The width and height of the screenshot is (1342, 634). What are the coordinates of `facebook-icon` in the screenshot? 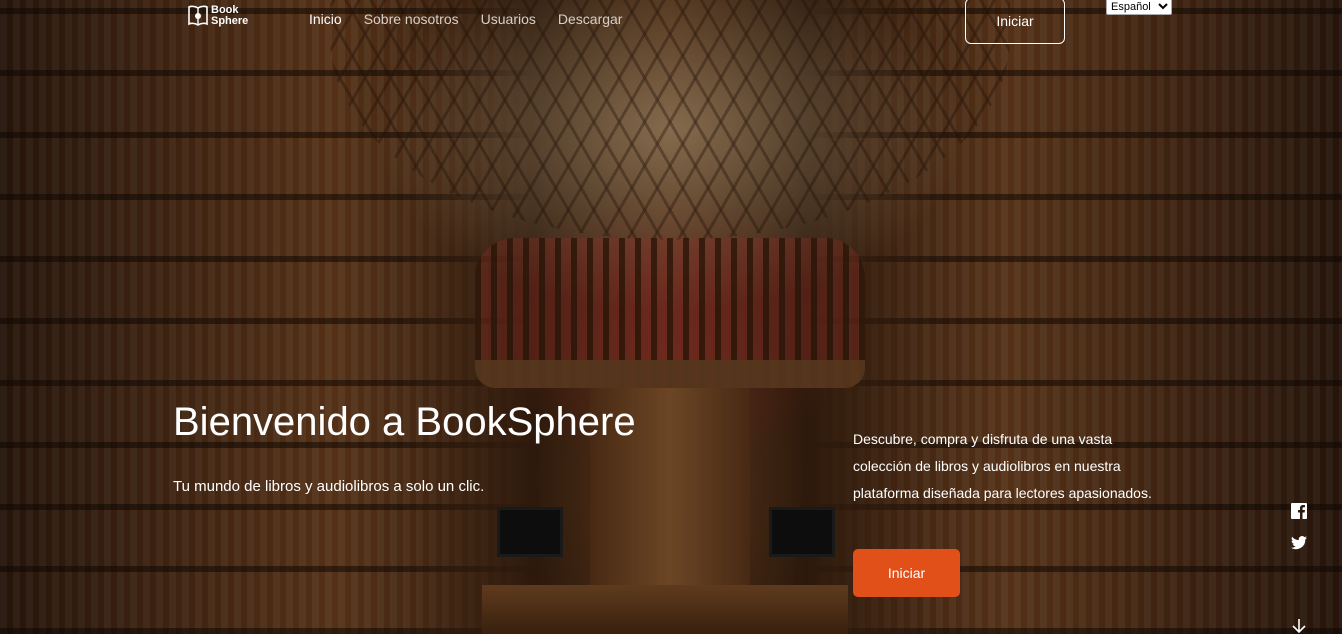 It's located at (1299, 511).